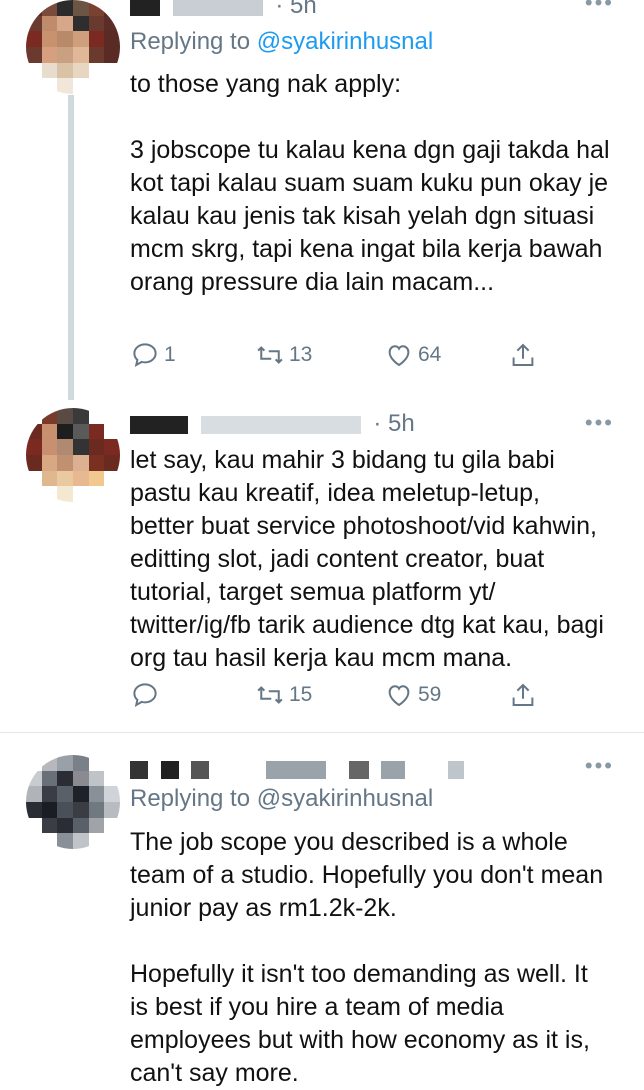 The height and width of the screenshot is (1090, 644). What do you see at coordinates (345, 41) in the screenshot?
I see `replying-handle-link: @syakirinhusnal` at bounding box center [345, 41].